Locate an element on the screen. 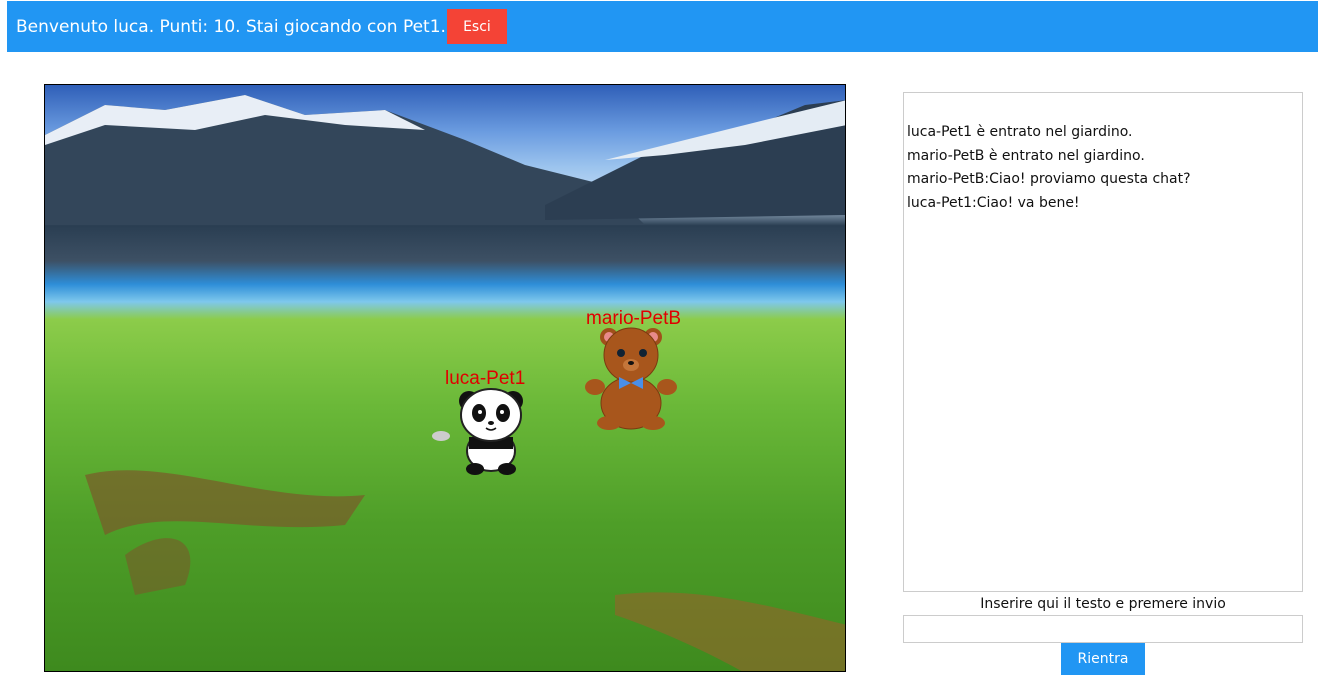 The height and width of the screenshot is (675, 1320). rejoin-button: Rientra is located at coordinates (1103, 659).